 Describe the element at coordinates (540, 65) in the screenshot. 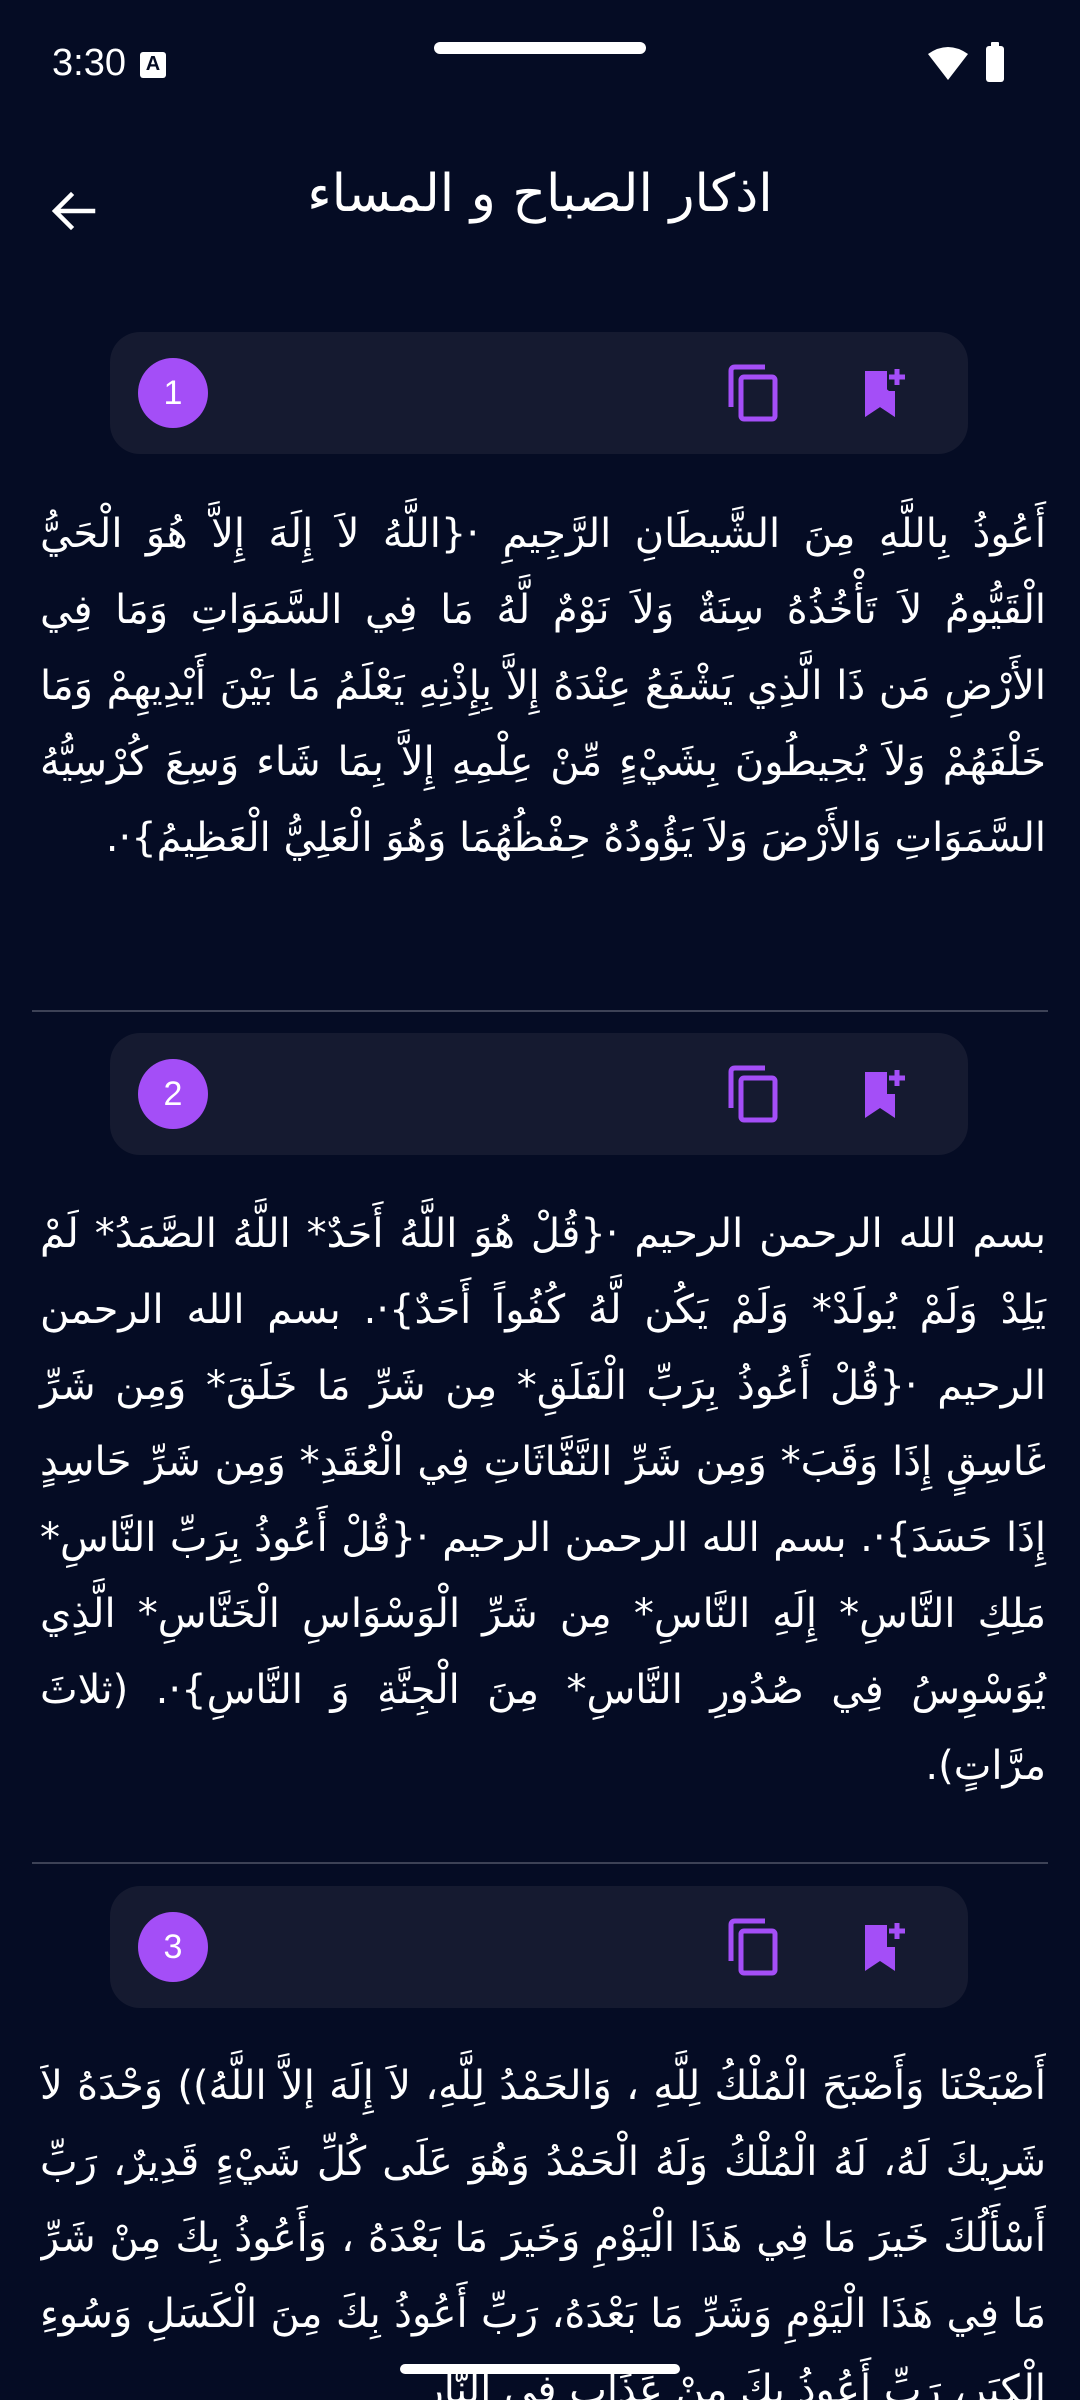

I see `status-bar: 3:30 A` at that location.